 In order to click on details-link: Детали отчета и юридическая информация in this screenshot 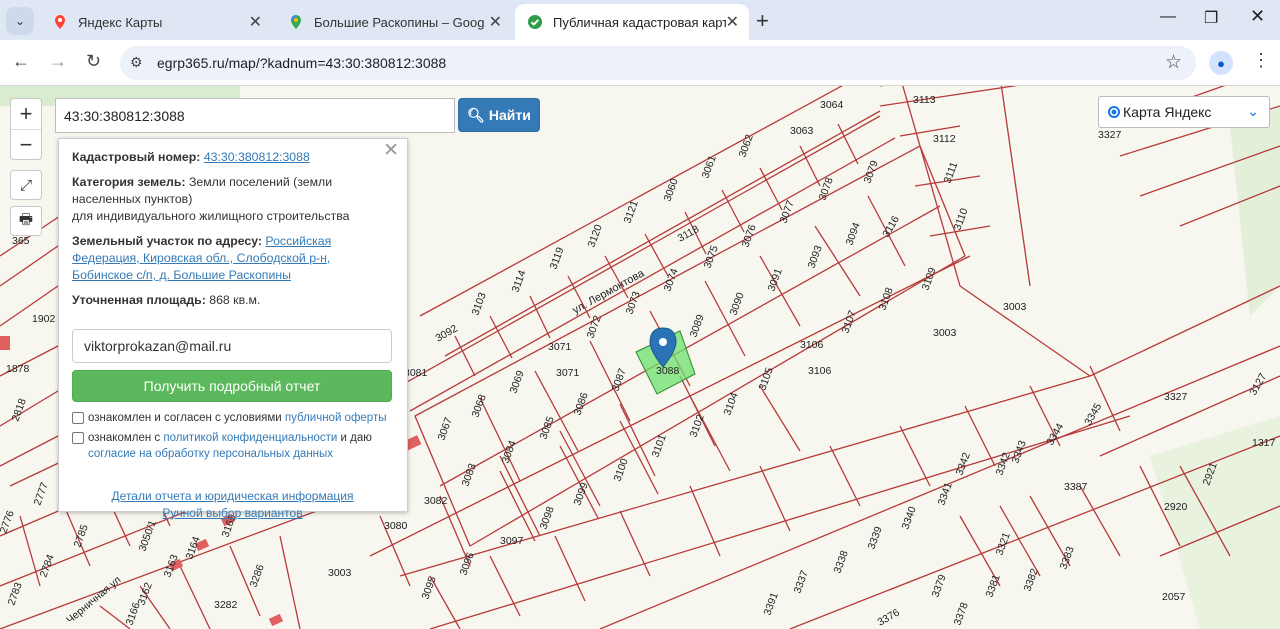, I will do `click(232, 496)`.